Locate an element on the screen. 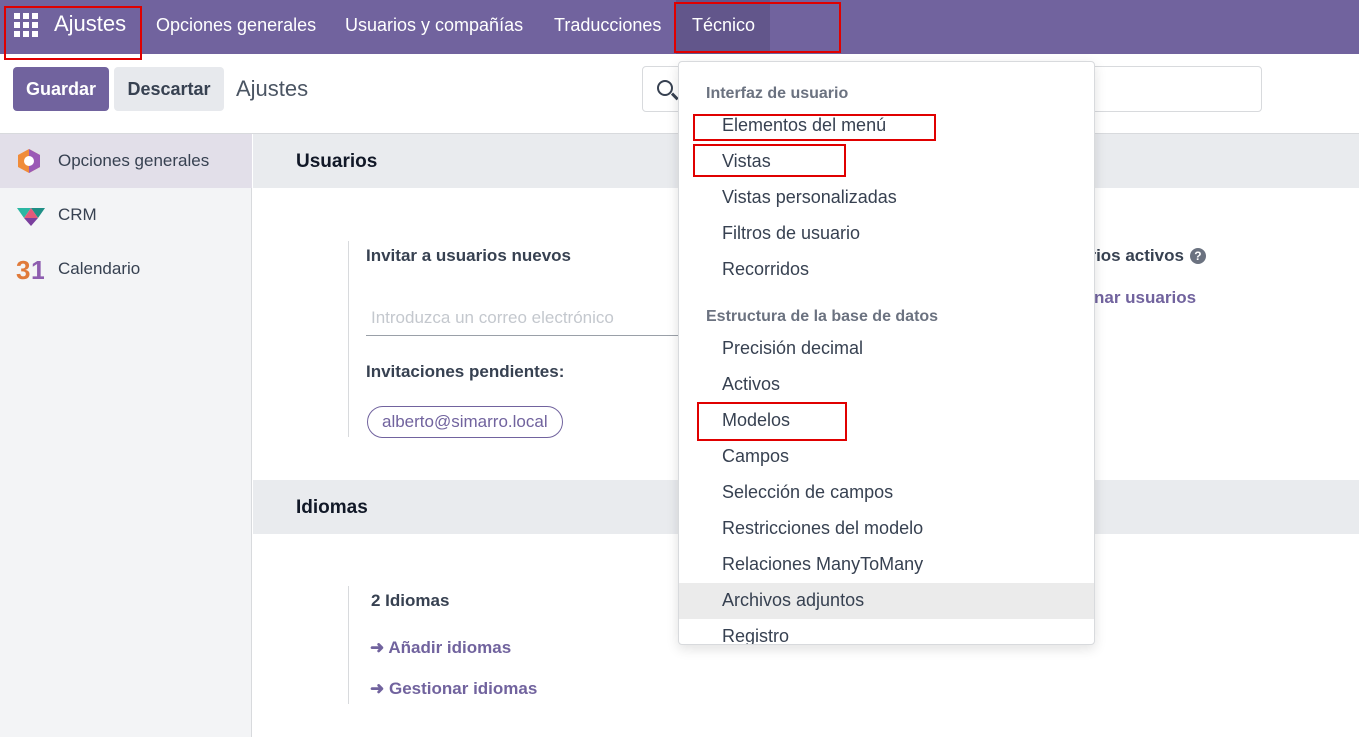  sidebar-item-calendario: 3 1 Calendario is located at coordinates (126, 269).